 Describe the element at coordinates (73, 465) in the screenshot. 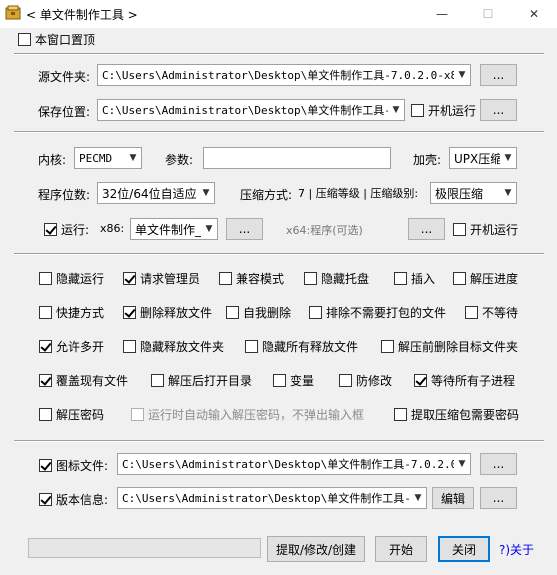

I see `icon-file-checkbox: 图标文件:` at that location.